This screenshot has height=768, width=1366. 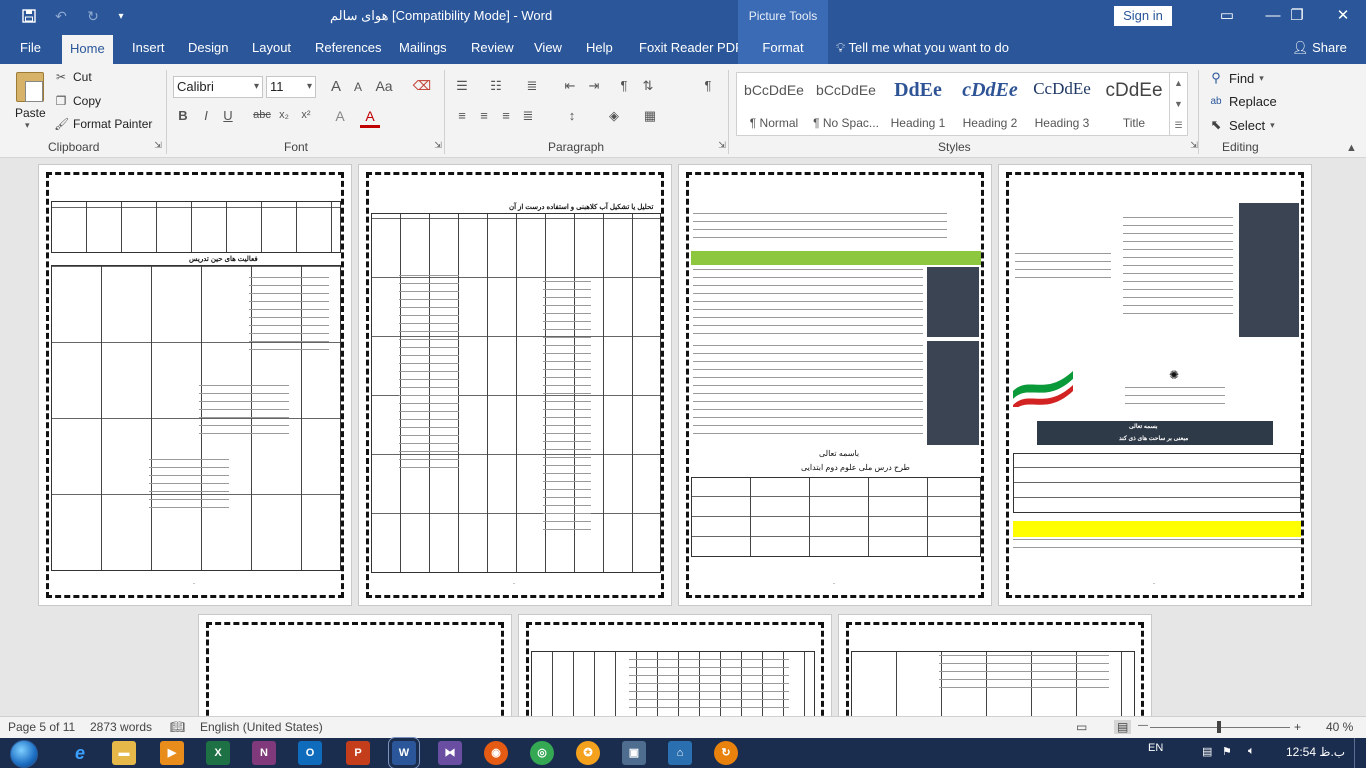 What do you see at coordinates (1351, 148) in the screenshot?
I see `collapse-ribbon-icon: ▲` at bounding box center [1351, 148].